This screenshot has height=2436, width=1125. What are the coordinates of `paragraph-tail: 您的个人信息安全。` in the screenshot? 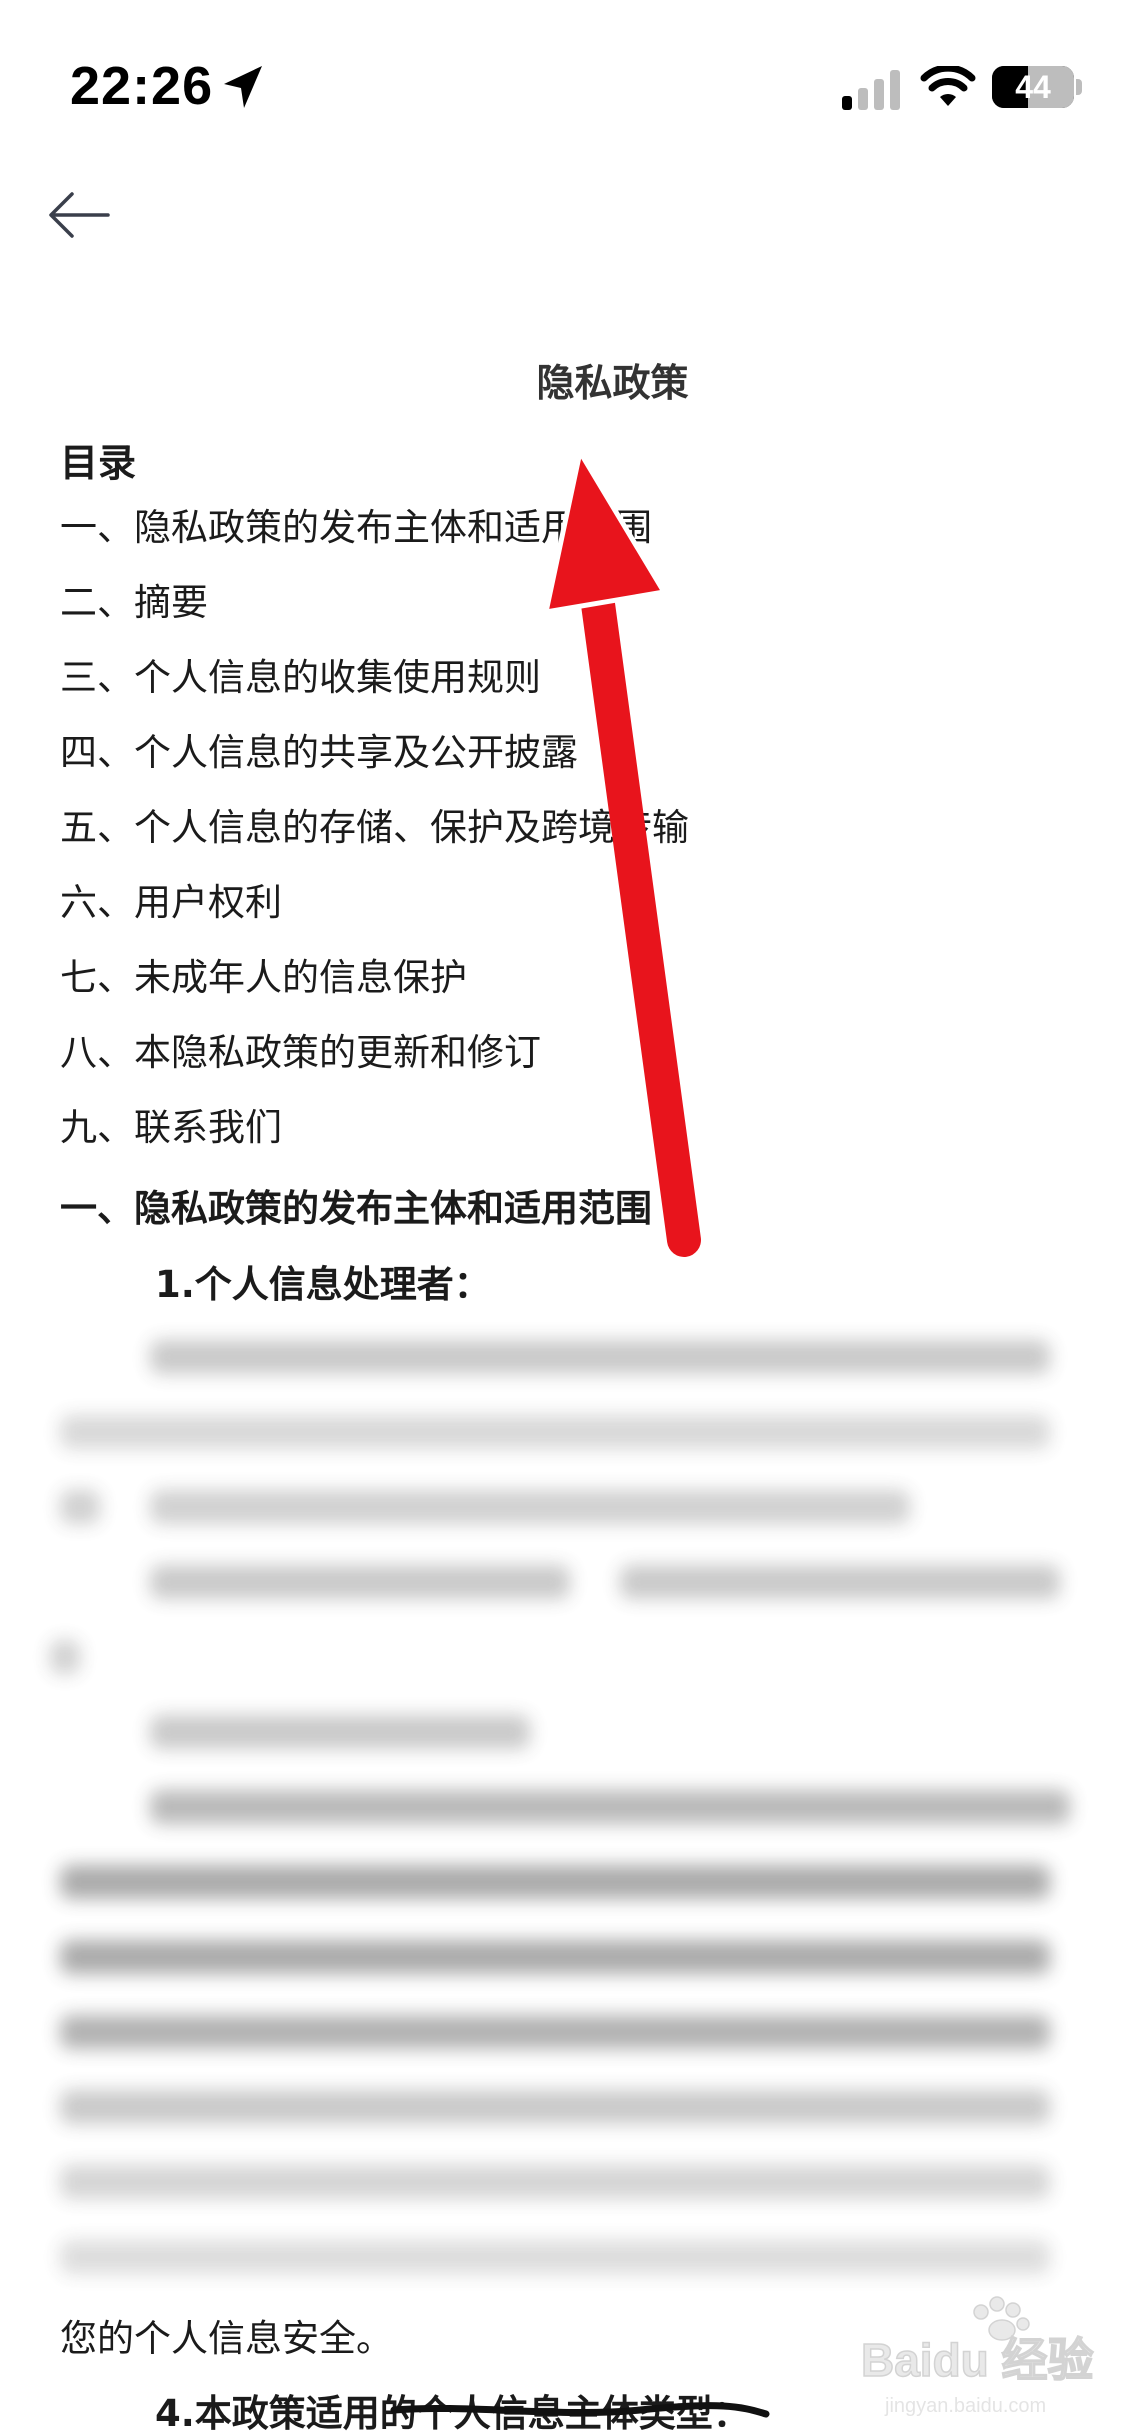 It's located at (226, 2338).